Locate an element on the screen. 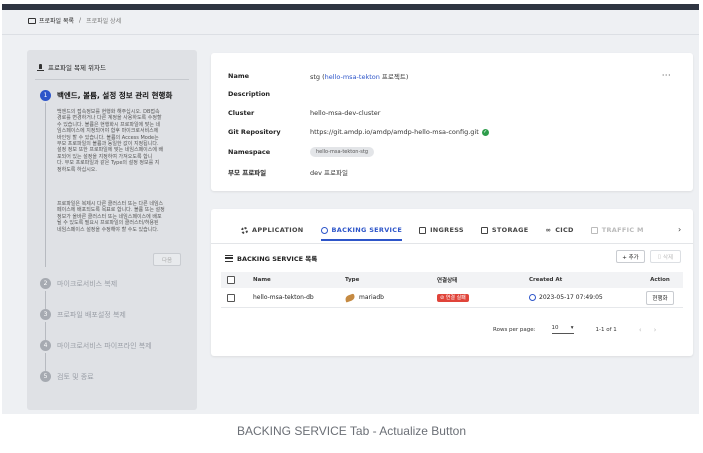 This screenshot has height=453, width=703. delete-label: 삭제 is located at coordinates (668, 257).